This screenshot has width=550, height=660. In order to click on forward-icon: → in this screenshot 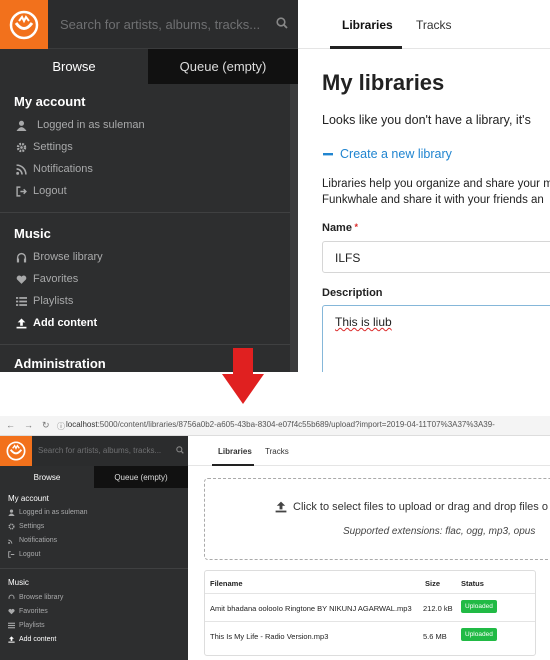, I will do `click(28, 425)`.